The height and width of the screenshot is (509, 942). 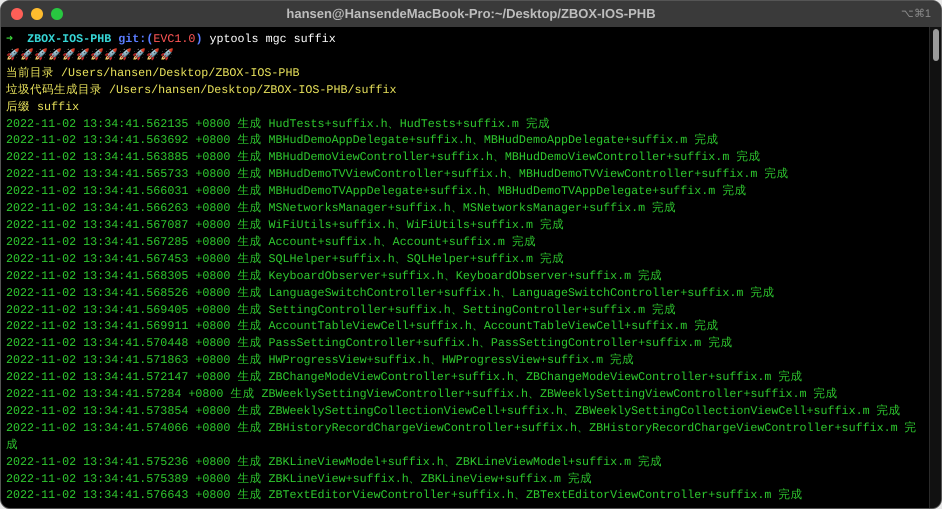 I want to click on log-line: 2022-11-02 13:34:41.576643 +0800 生成 ZBTextEditorViewController+suffix.h、ZBTextEditorViewController+suffix.m 完成, so click(x=405, y=495).